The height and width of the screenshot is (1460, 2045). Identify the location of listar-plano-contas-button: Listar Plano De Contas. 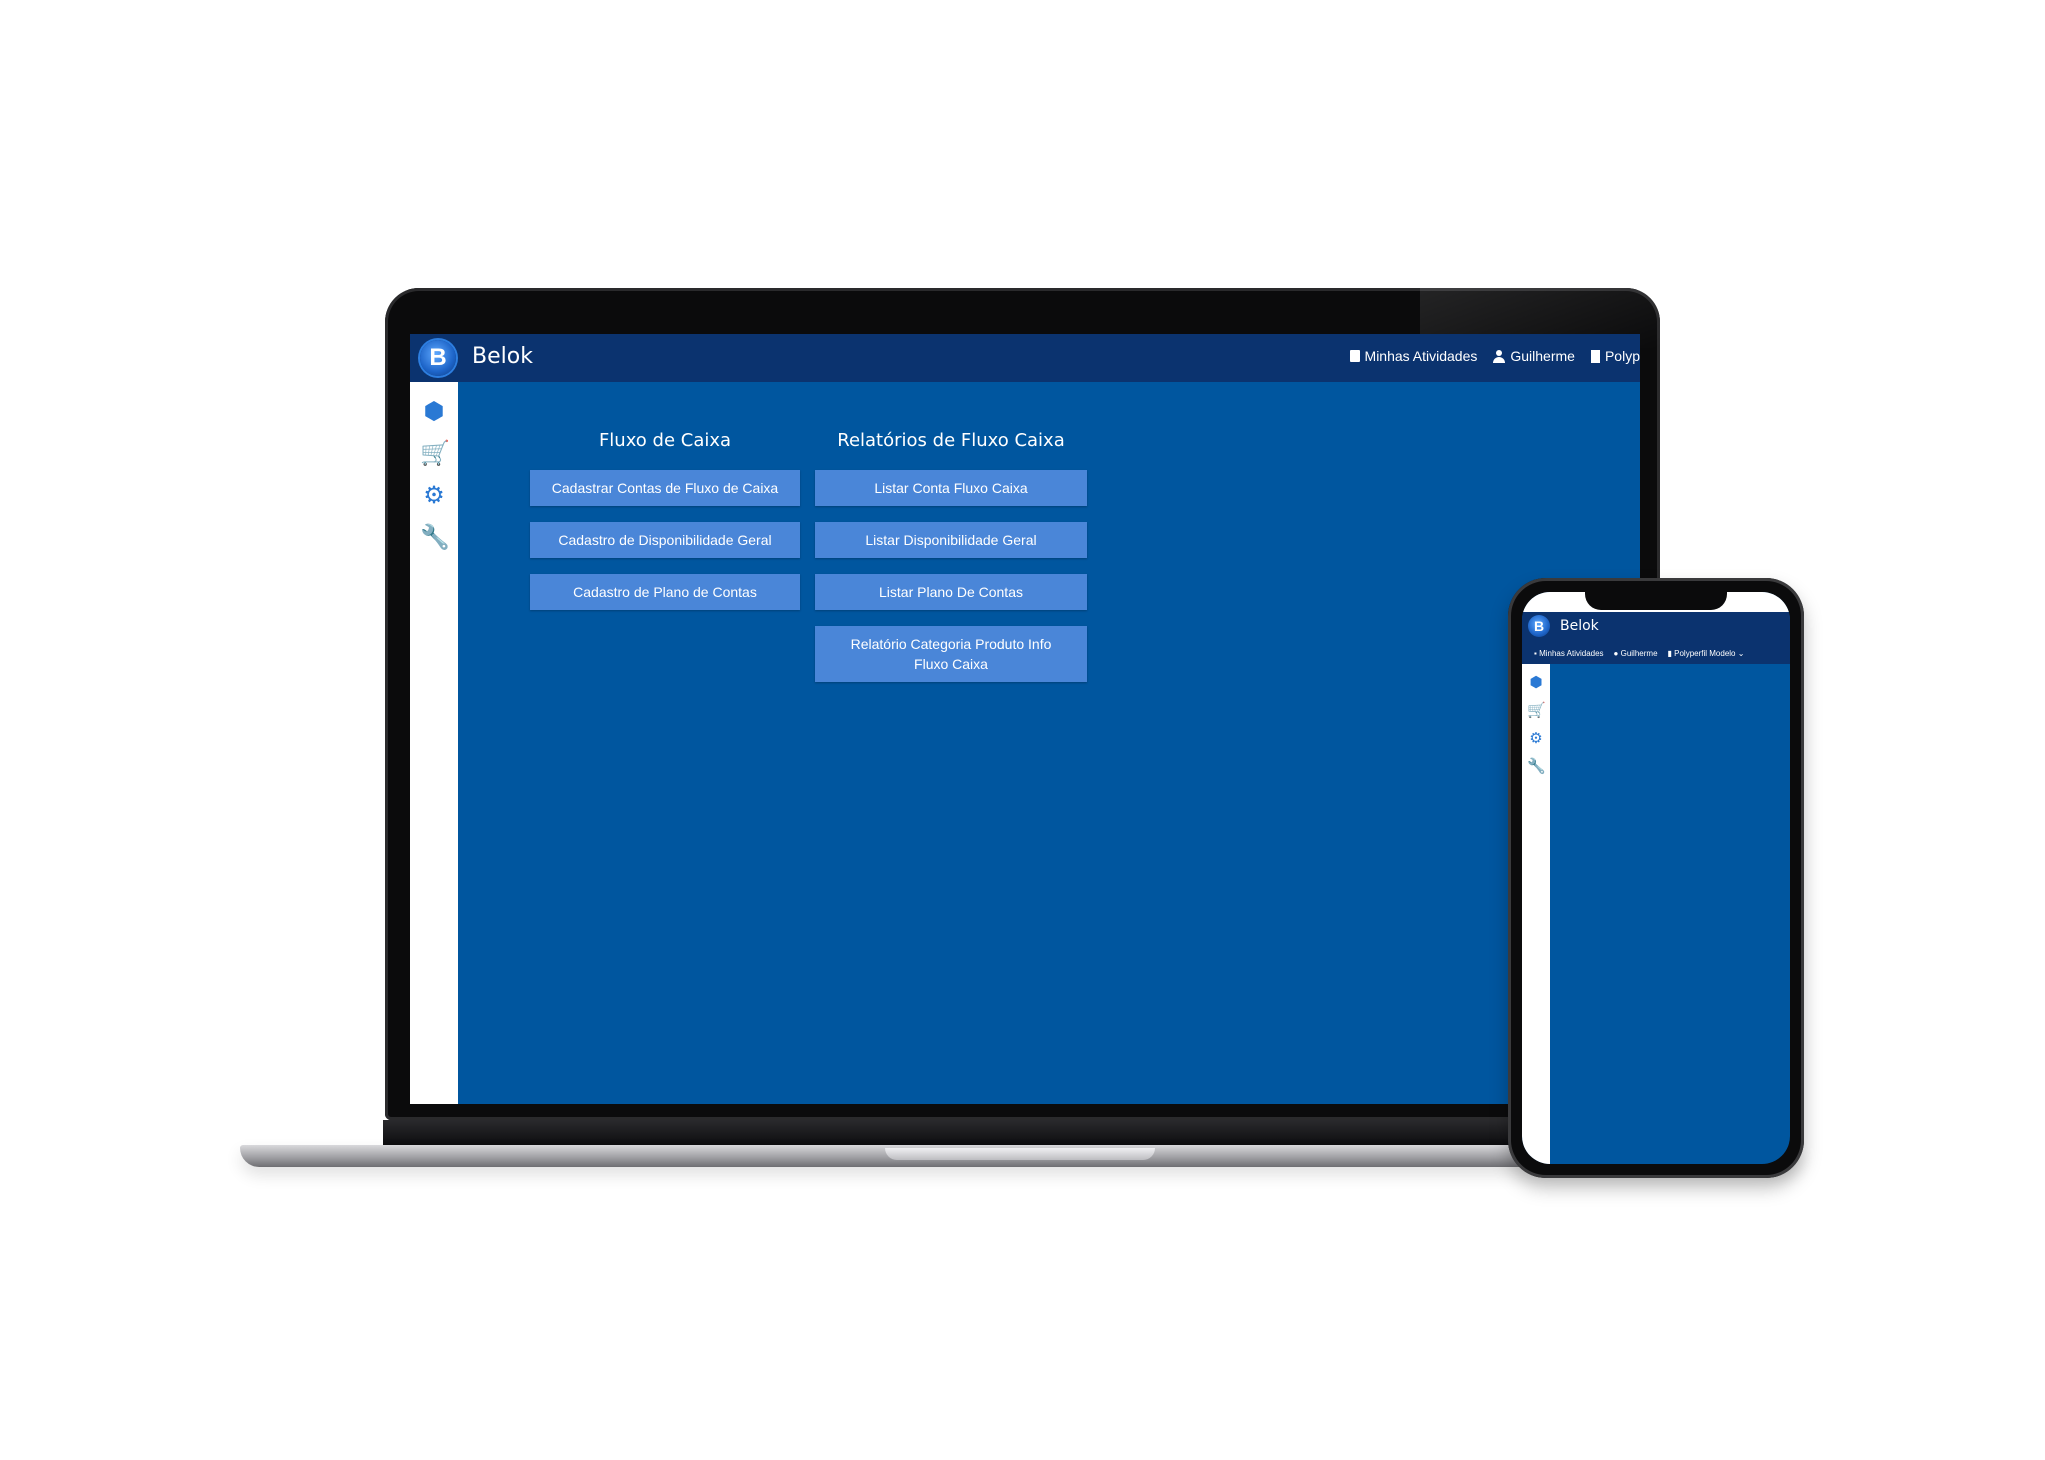
(951, 592).